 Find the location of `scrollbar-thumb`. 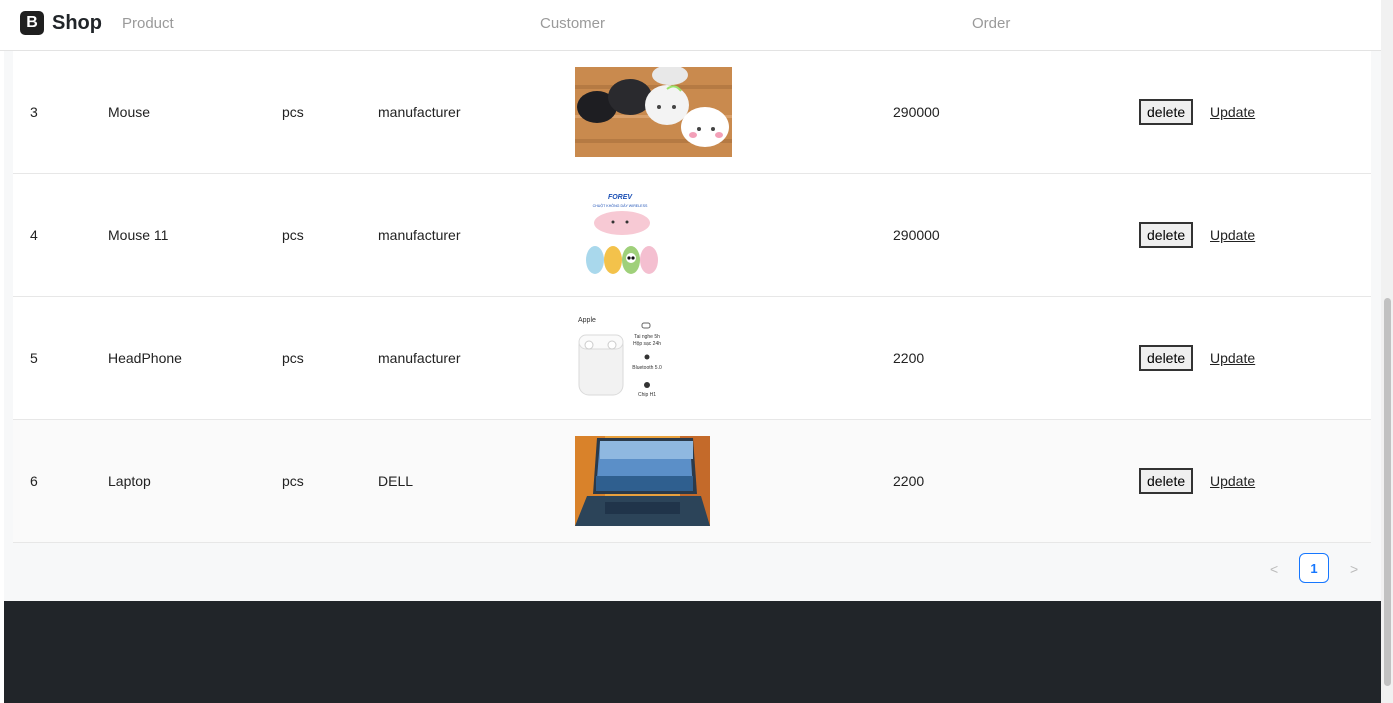

scrollbar-thumb is located at coordinates (1387, 492).